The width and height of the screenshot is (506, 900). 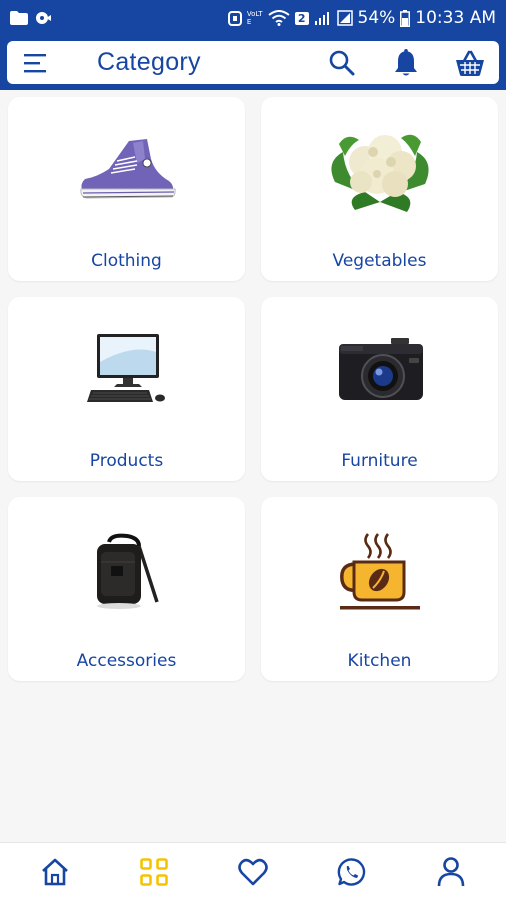 I want to click on whatsapp-icon, so click(x=351, y=871).